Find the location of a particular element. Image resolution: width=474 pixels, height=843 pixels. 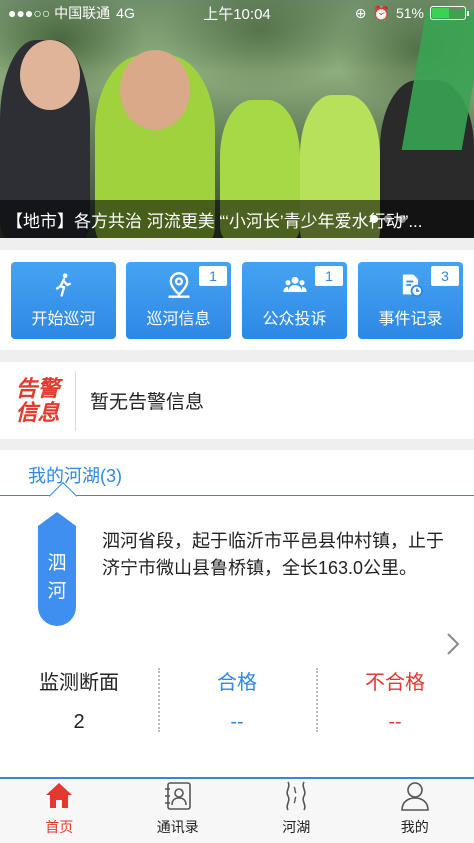

patrol-info-button: 1 巡河信息 is located at coordinates (178, 300).